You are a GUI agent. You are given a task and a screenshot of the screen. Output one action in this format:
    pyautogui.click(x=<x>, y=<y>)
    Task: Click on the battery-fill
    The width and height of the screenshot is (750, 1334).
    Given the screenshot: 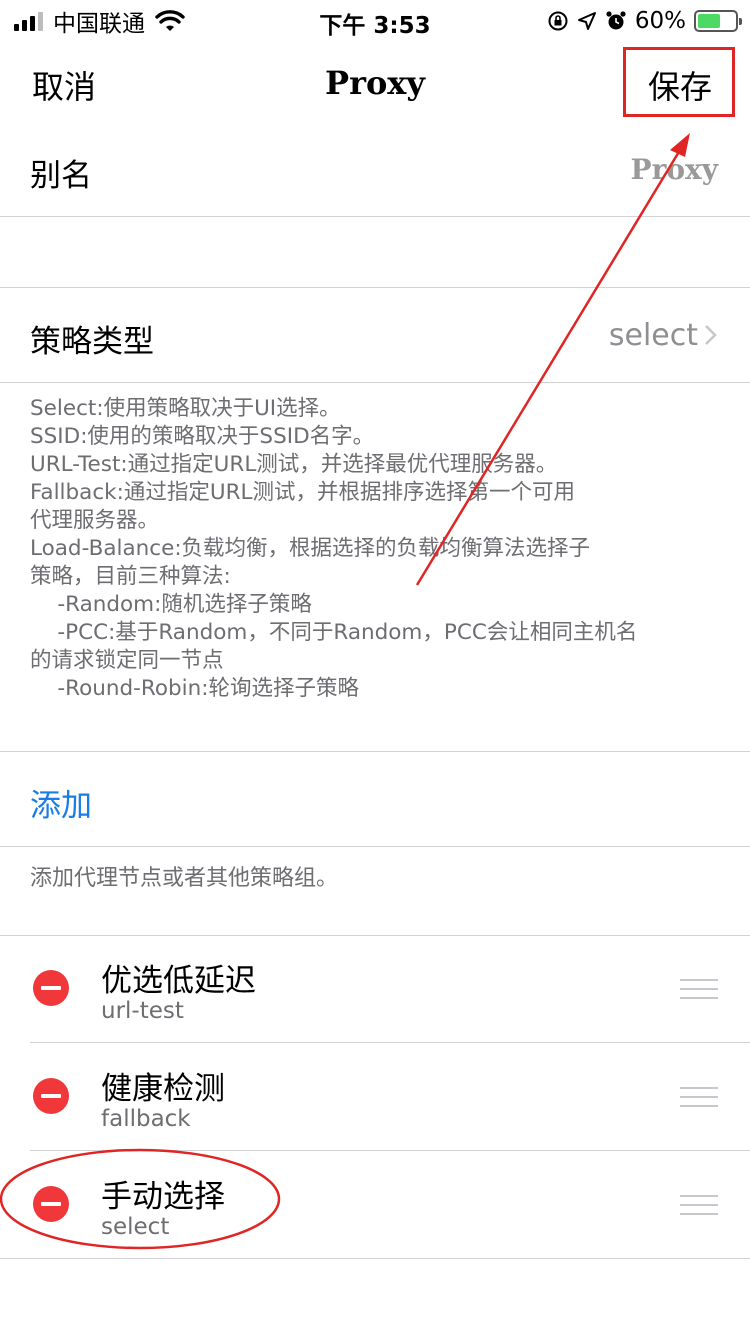 What is the action you would take?
    pyautogui.click(x=709, y=21)
    